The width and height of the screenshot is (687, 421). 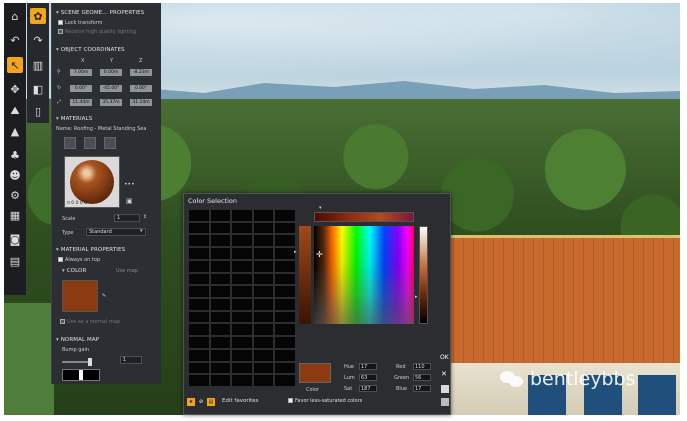 I want to click on receive-lighting-checkbox: Receive high quality lighting, so click(x=97, y=32).